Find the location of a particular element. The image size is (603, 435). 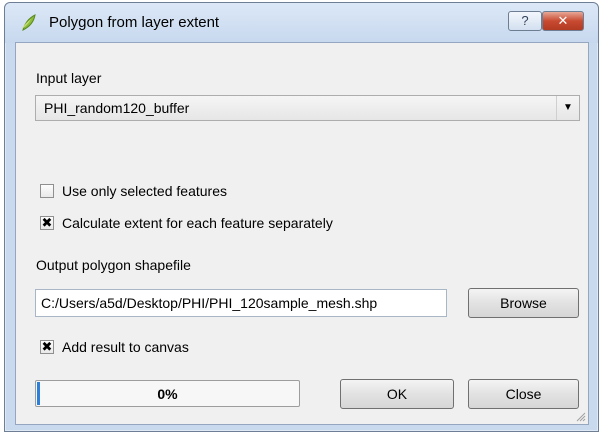

title-bar: Polygon from layer extent ? ✕ is located at coordinates (301, 23).